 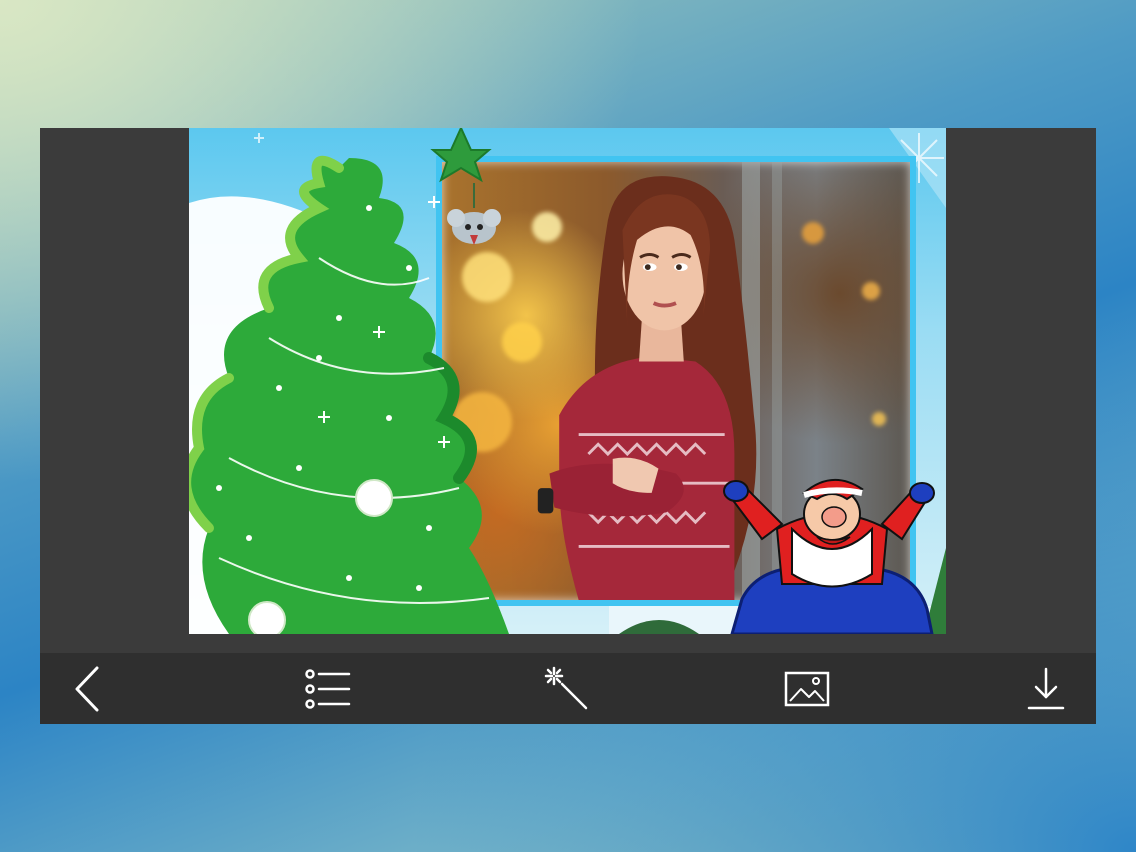 I want to click on download-icon, so click(x=1046, y=688).